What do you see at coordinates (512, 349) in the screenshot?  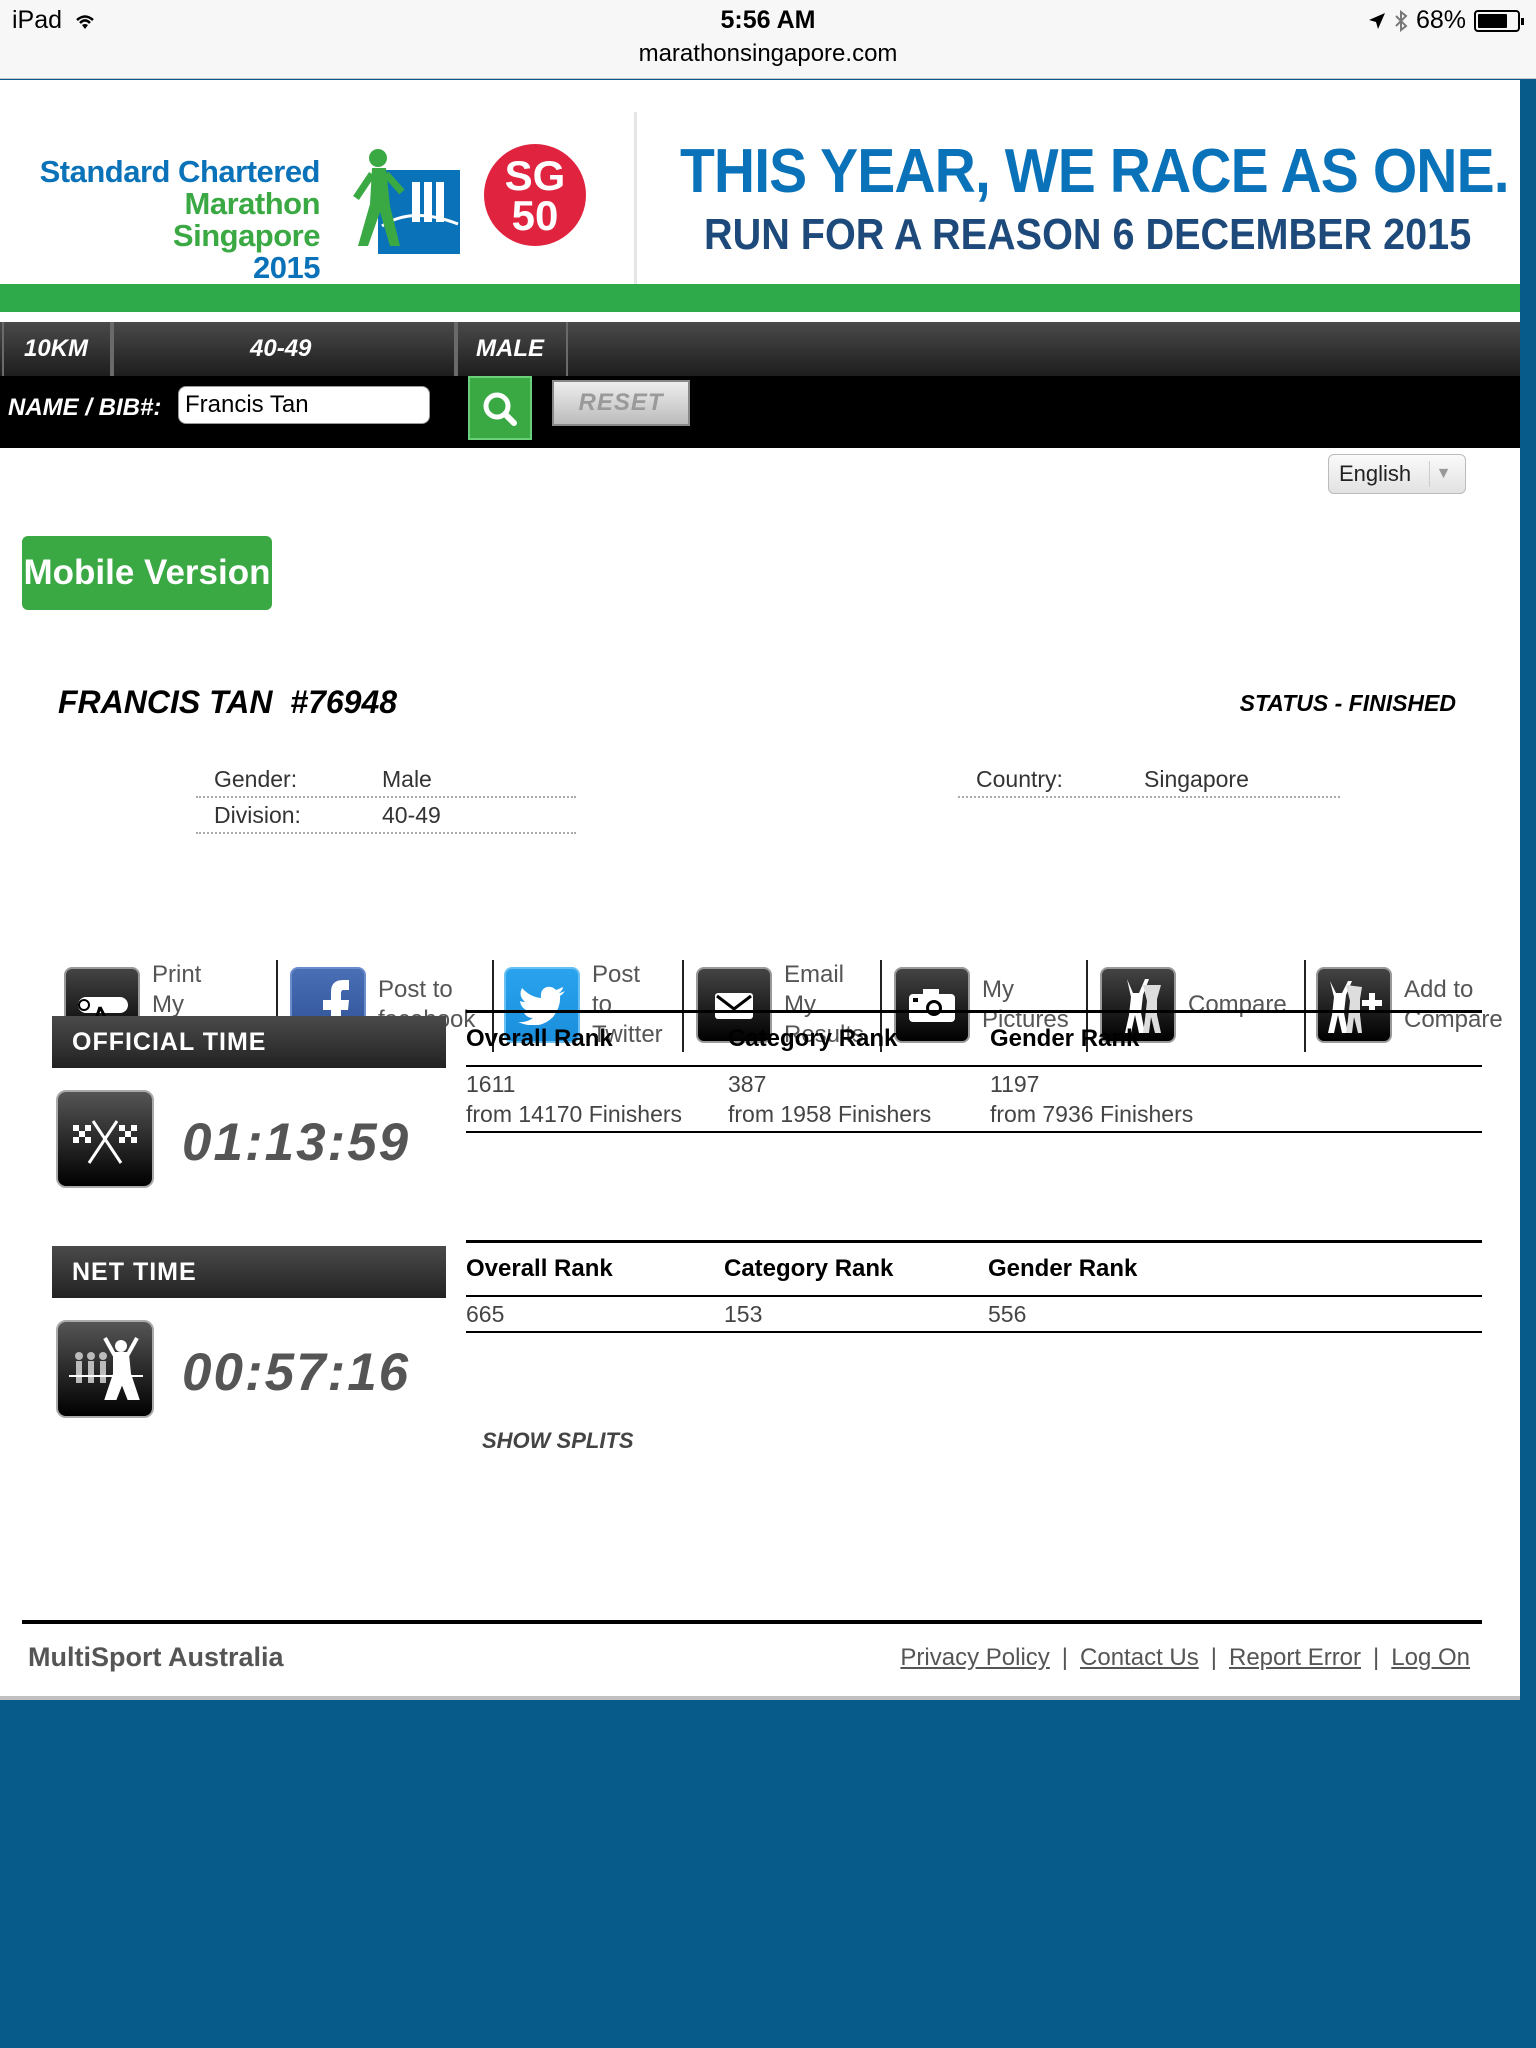 I see `filter-gender: MALE` at bounding box center [512, 349].